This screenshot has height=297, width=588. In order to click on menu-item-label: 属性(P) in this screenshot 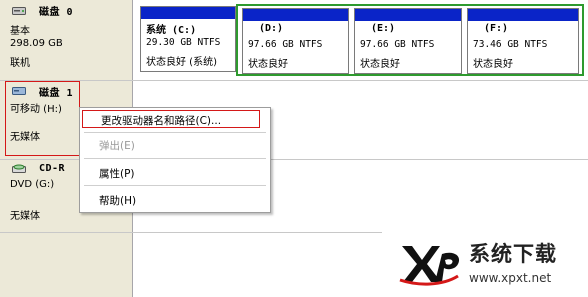, I will do `click(117, 174)`.